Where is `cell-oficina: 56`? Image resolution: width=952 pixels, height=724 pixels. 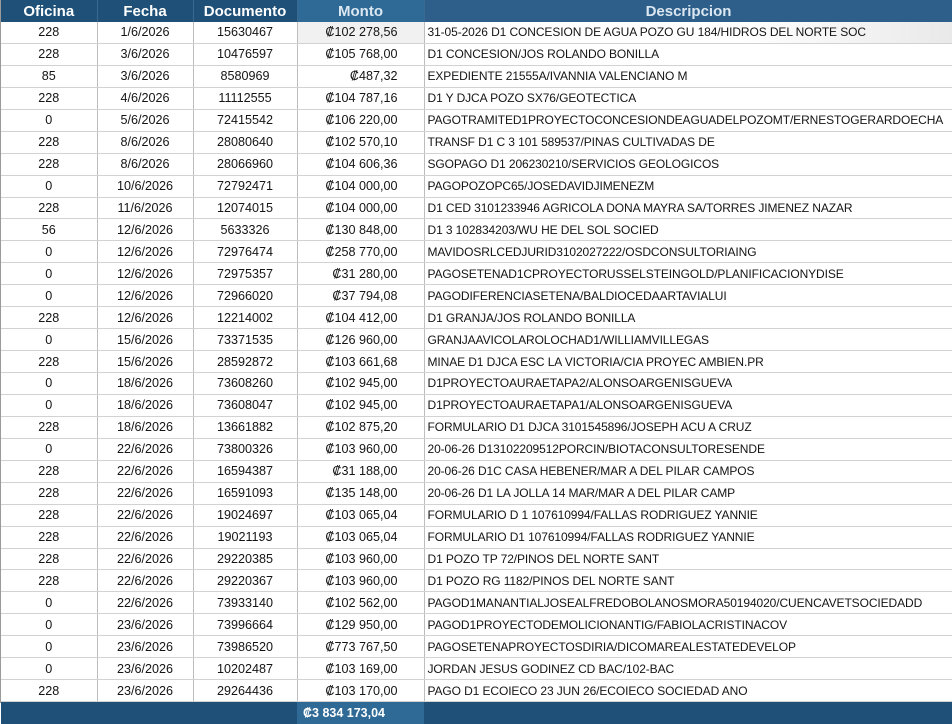
cell-oficina: 56 is located at coordinates (49, 230).